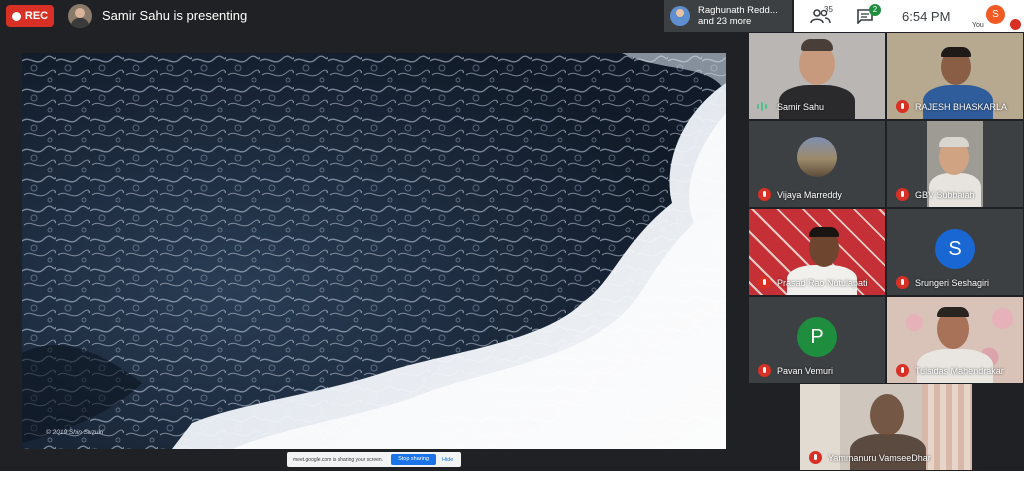 The height and width of the screenshot is (478, 1024). I want to click on participant-tile: S Srungeri Seshagiri, so click(955, 252).